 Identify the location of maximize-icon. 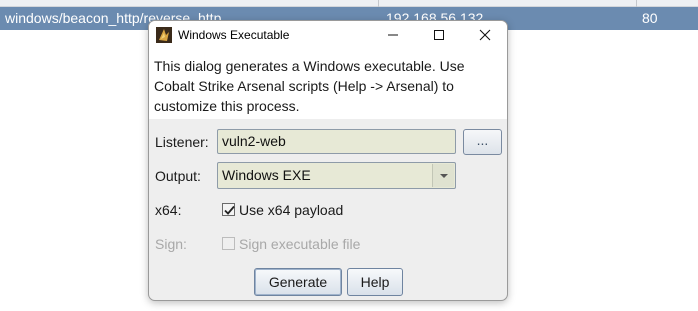
(439, 35).